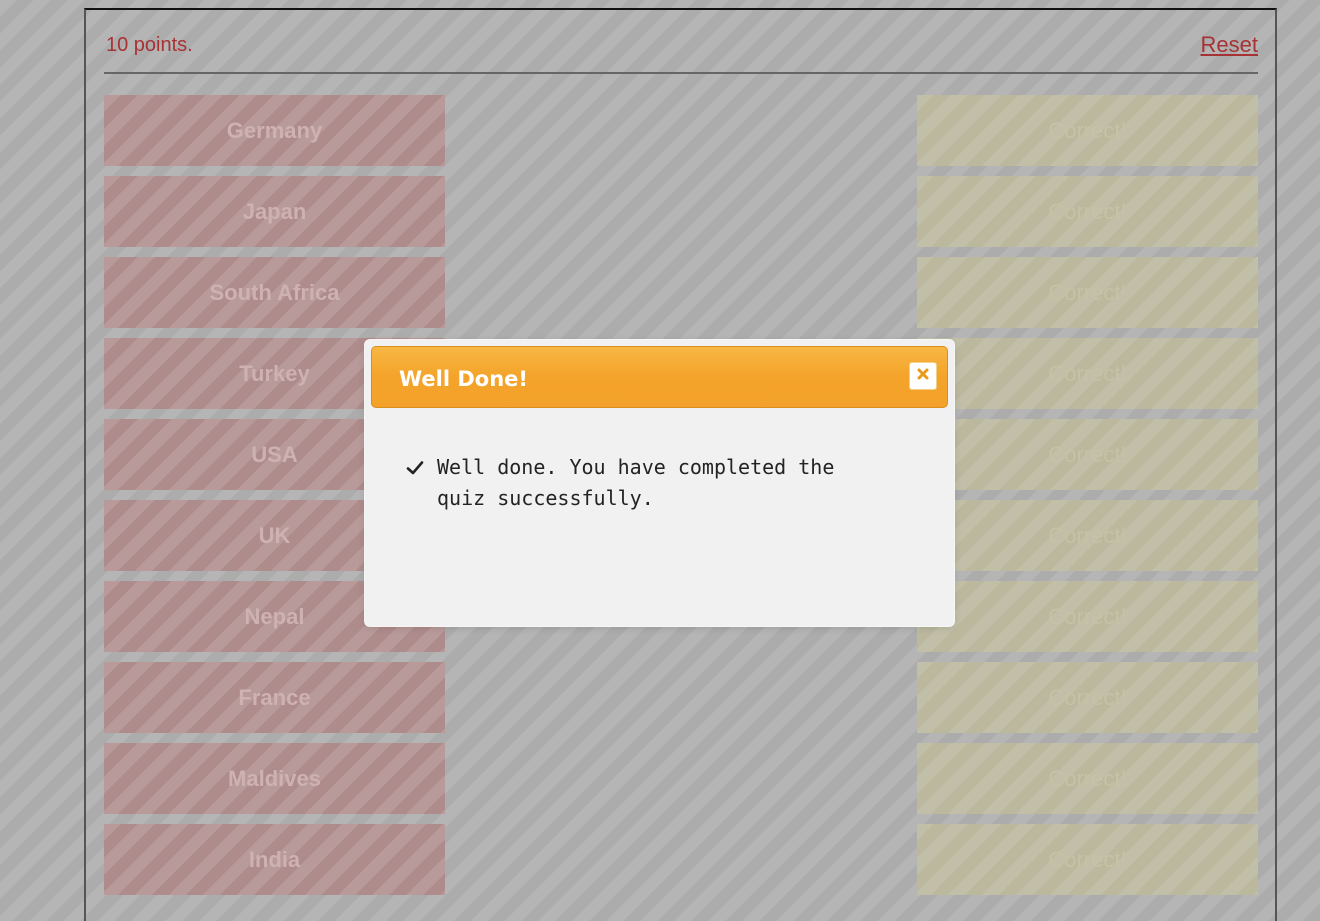 Image resolution: width=1320 pixels, height=921 pixels. I want to click on check-icon, so click(415, 471).